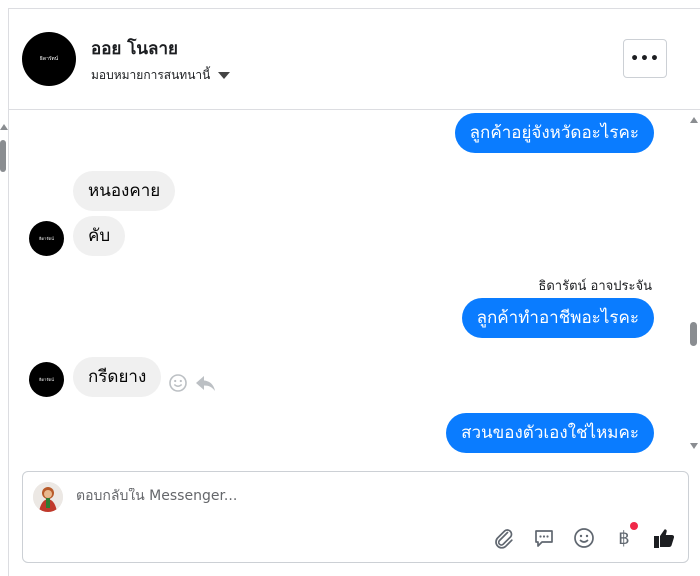 This screenshot has width=700, height=576. What do you see at coordinates (693, 334) in the screenshot?
I see `scrollbar-thumb` at bounding box center [693, 334].